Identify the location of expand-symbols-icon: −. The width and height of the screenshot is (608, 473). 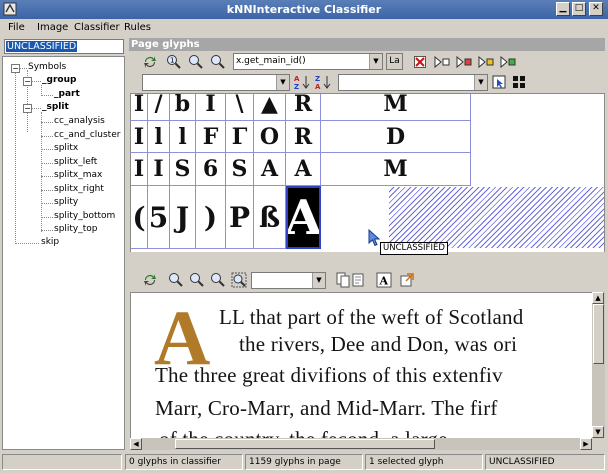
(15, 68).